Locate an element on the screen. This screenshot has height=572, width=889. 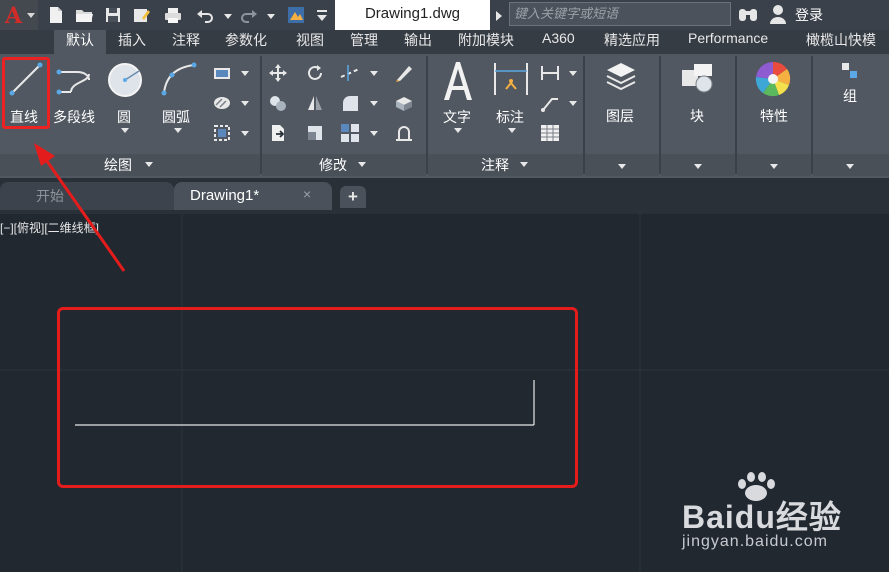
tab-output: 输出 is located at coordinates (418, 42).